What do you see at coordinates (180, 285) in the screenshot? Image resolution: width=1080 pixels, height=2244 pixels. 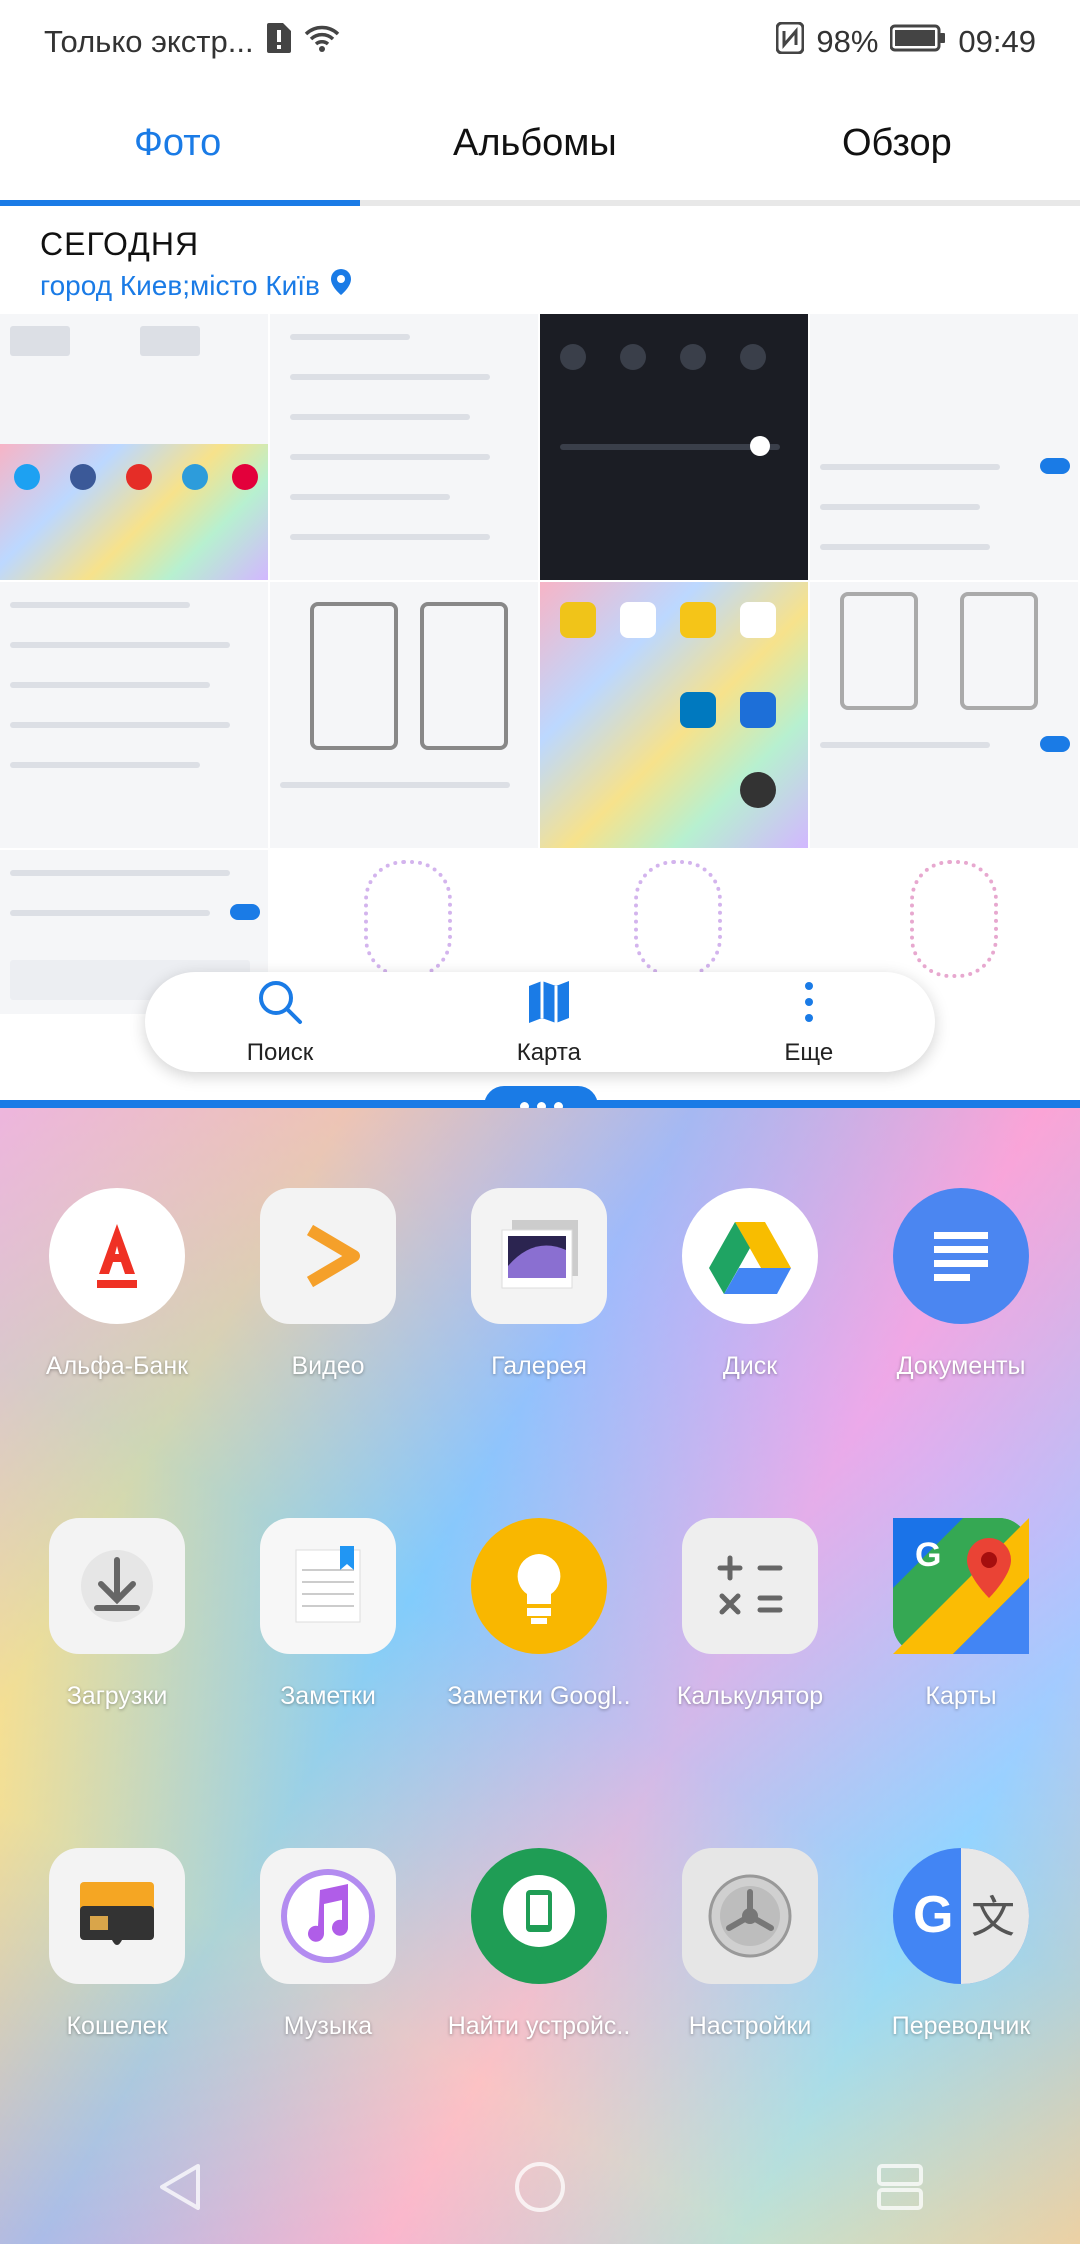 I see `location-text: город Киев;місто Київ` at bounding box center [180, 285].